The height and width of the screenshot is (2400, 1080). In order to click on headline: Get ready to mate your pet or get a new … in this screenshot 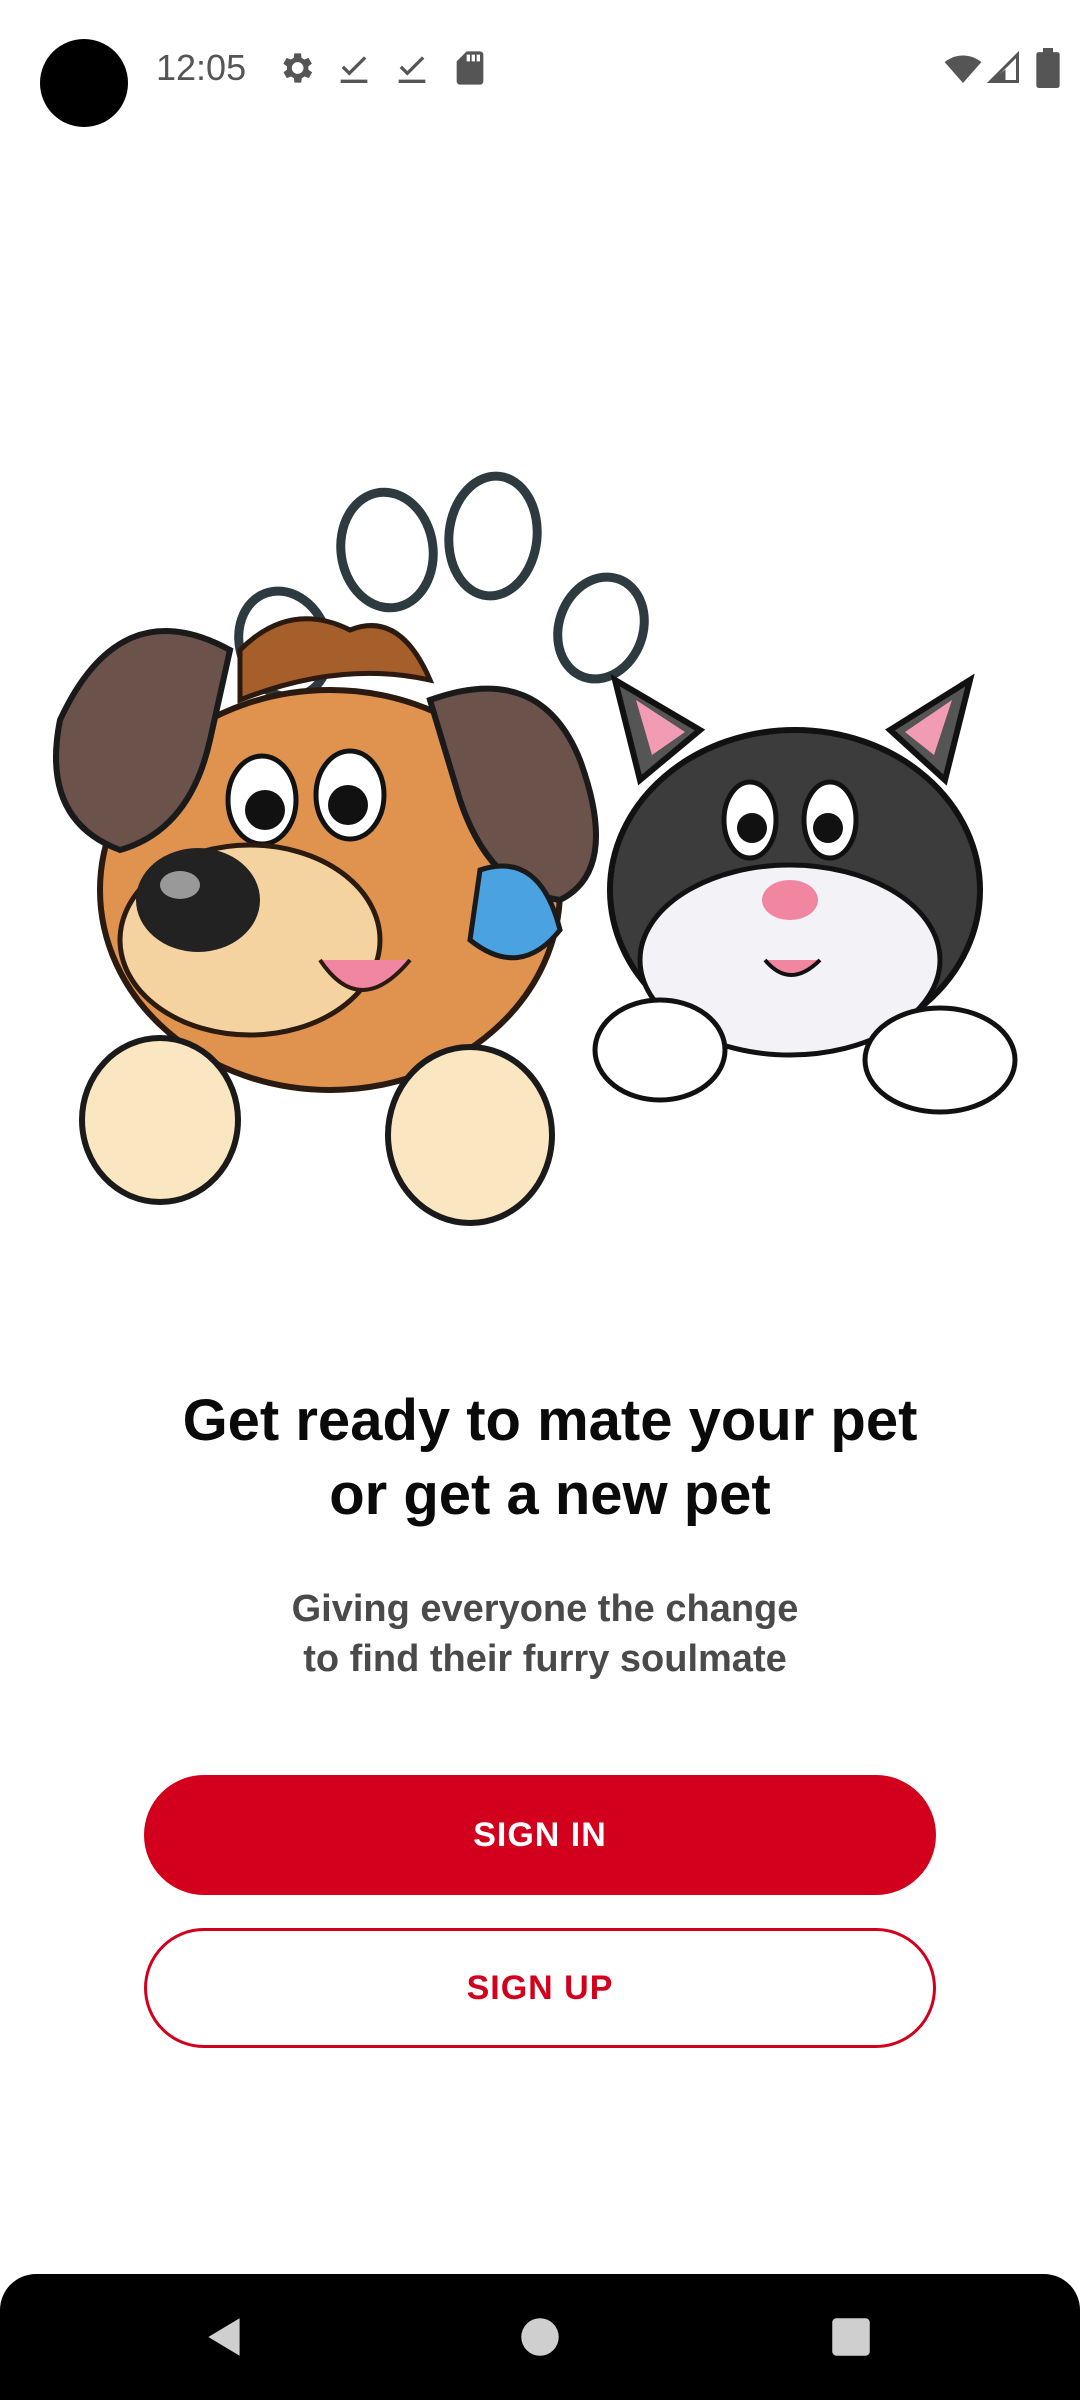, I will do `click(550, 1457)`.